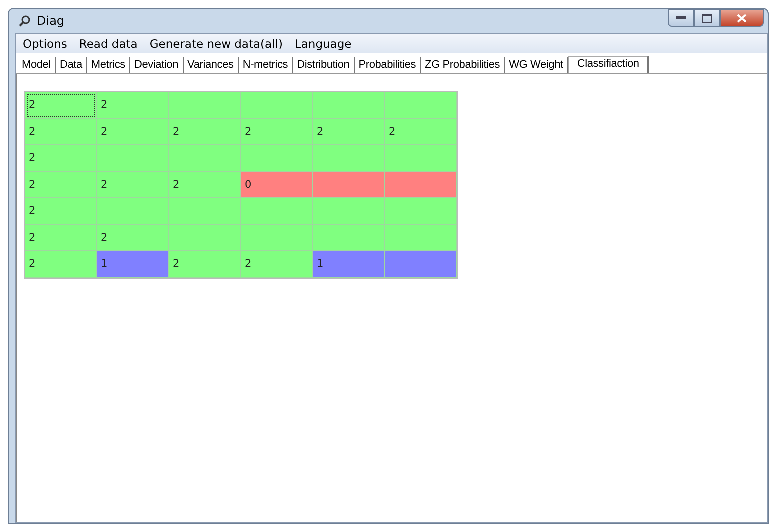 The image size is (769, 524). I want to click on grid-cell: 0, so click(277, 185).